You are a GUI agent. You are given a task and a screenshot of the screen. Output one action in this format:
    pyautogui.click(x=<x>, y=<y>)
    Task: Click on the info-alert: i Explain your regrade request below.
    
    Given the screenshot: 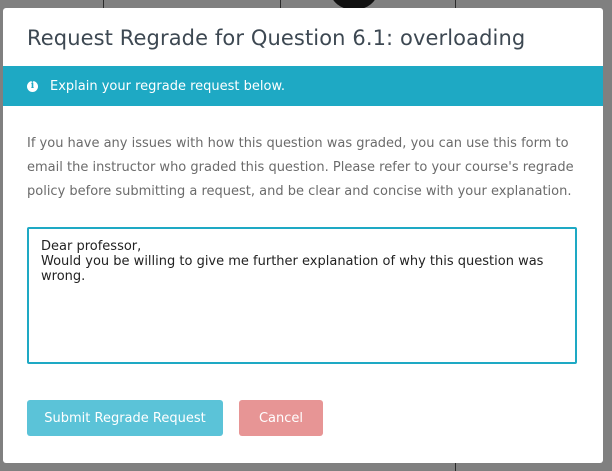 What is the action you would take?
    pyautogui.click(x=303, y=86)
    